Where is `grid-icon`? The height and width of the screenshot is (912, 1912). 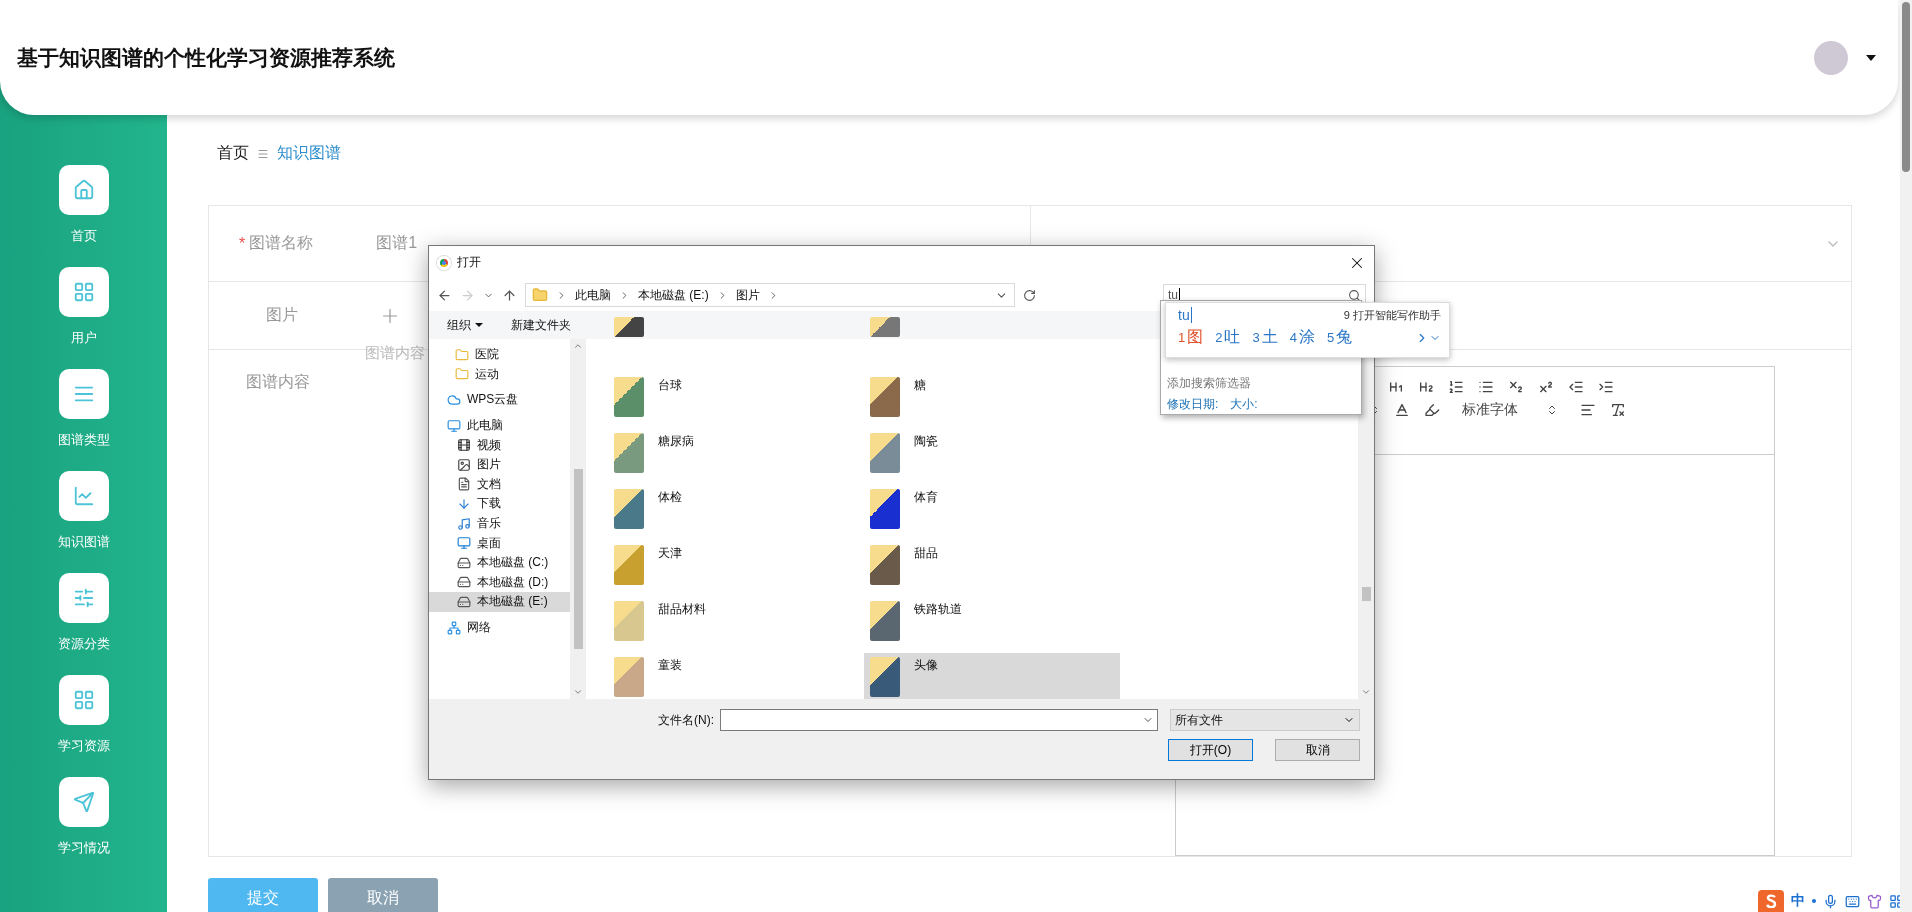 grid-icon is located at coordinates (83, 292).